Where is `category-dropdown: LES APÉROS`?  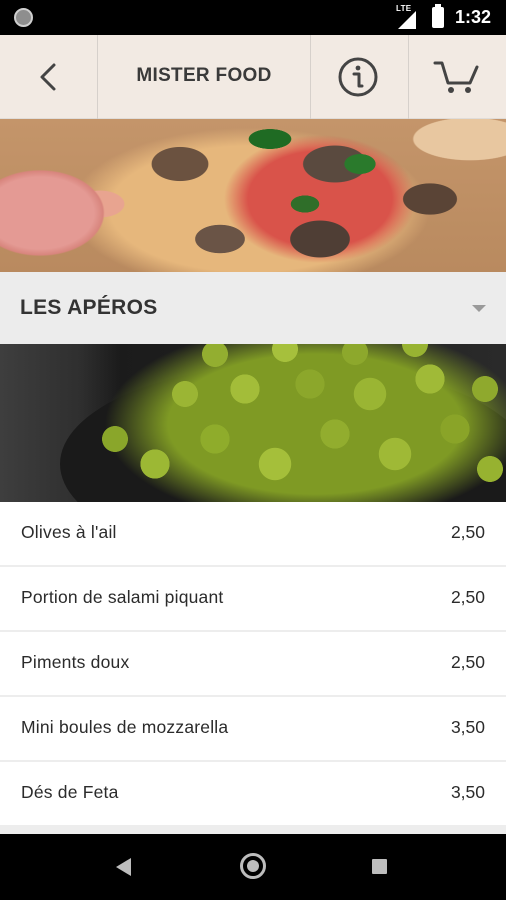
category-dropdown: LES APÉROS is located at coordinates (253, 308).